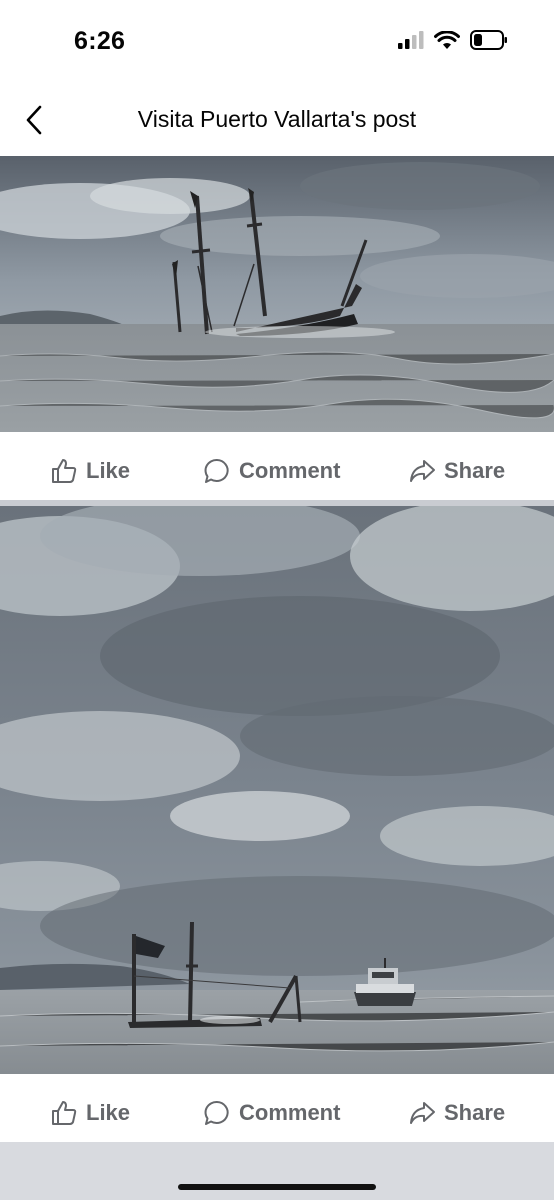  Describe the element at coordinates (277, 42) in the screenshot. I see `status-bar: 6:26` at that location.